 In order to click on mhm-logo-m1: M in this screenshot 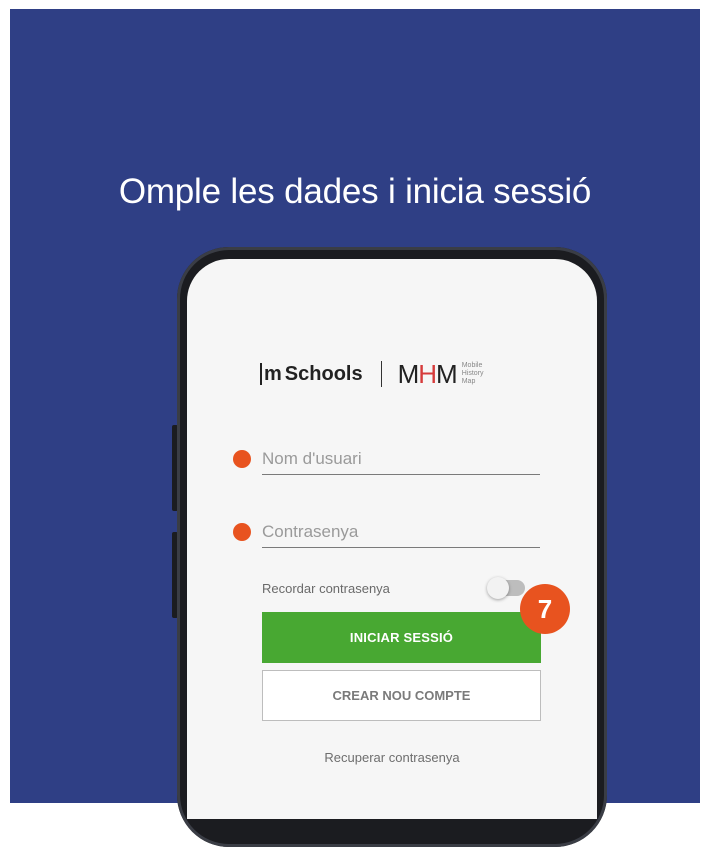, I will do `click(408, 373)`.